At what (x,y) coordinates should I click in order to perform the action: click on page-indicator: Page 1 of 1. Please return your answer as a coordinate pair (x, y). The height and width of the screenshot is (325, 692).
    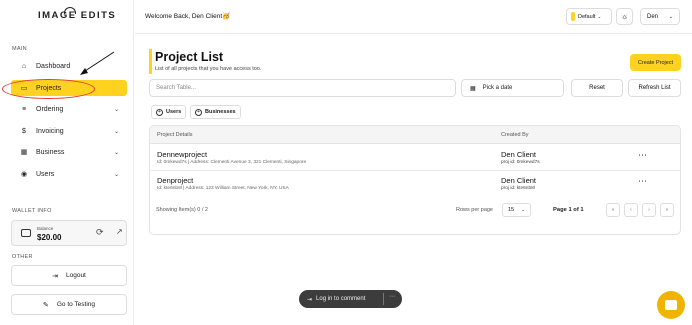
    Looking at the image, I should click on (568, 210).